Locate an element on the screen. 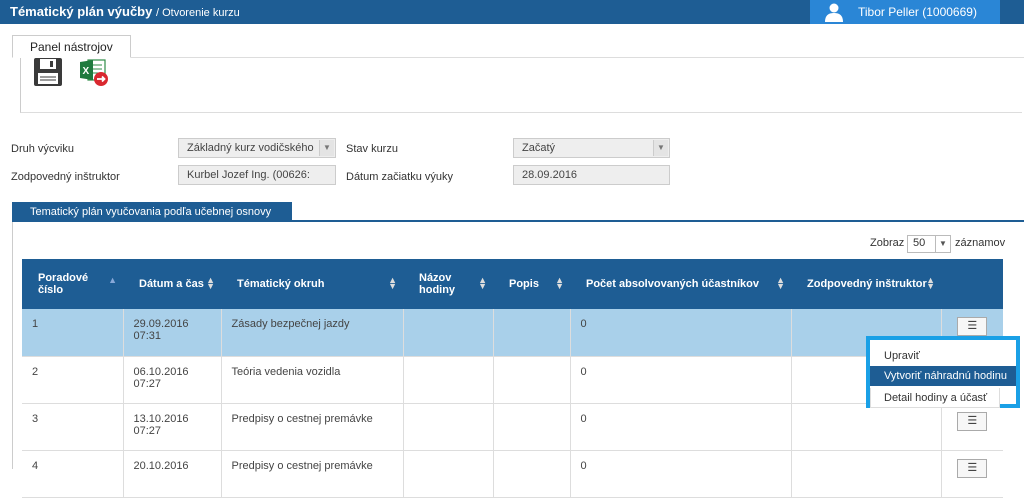  column-header-label: Zodpovedný inštruktor is located at coordinates (867, 284).